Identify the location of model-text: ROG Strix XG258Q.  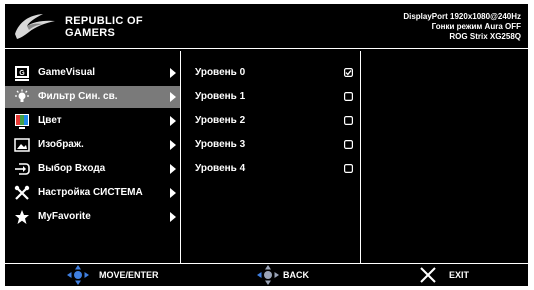
(485, 36).